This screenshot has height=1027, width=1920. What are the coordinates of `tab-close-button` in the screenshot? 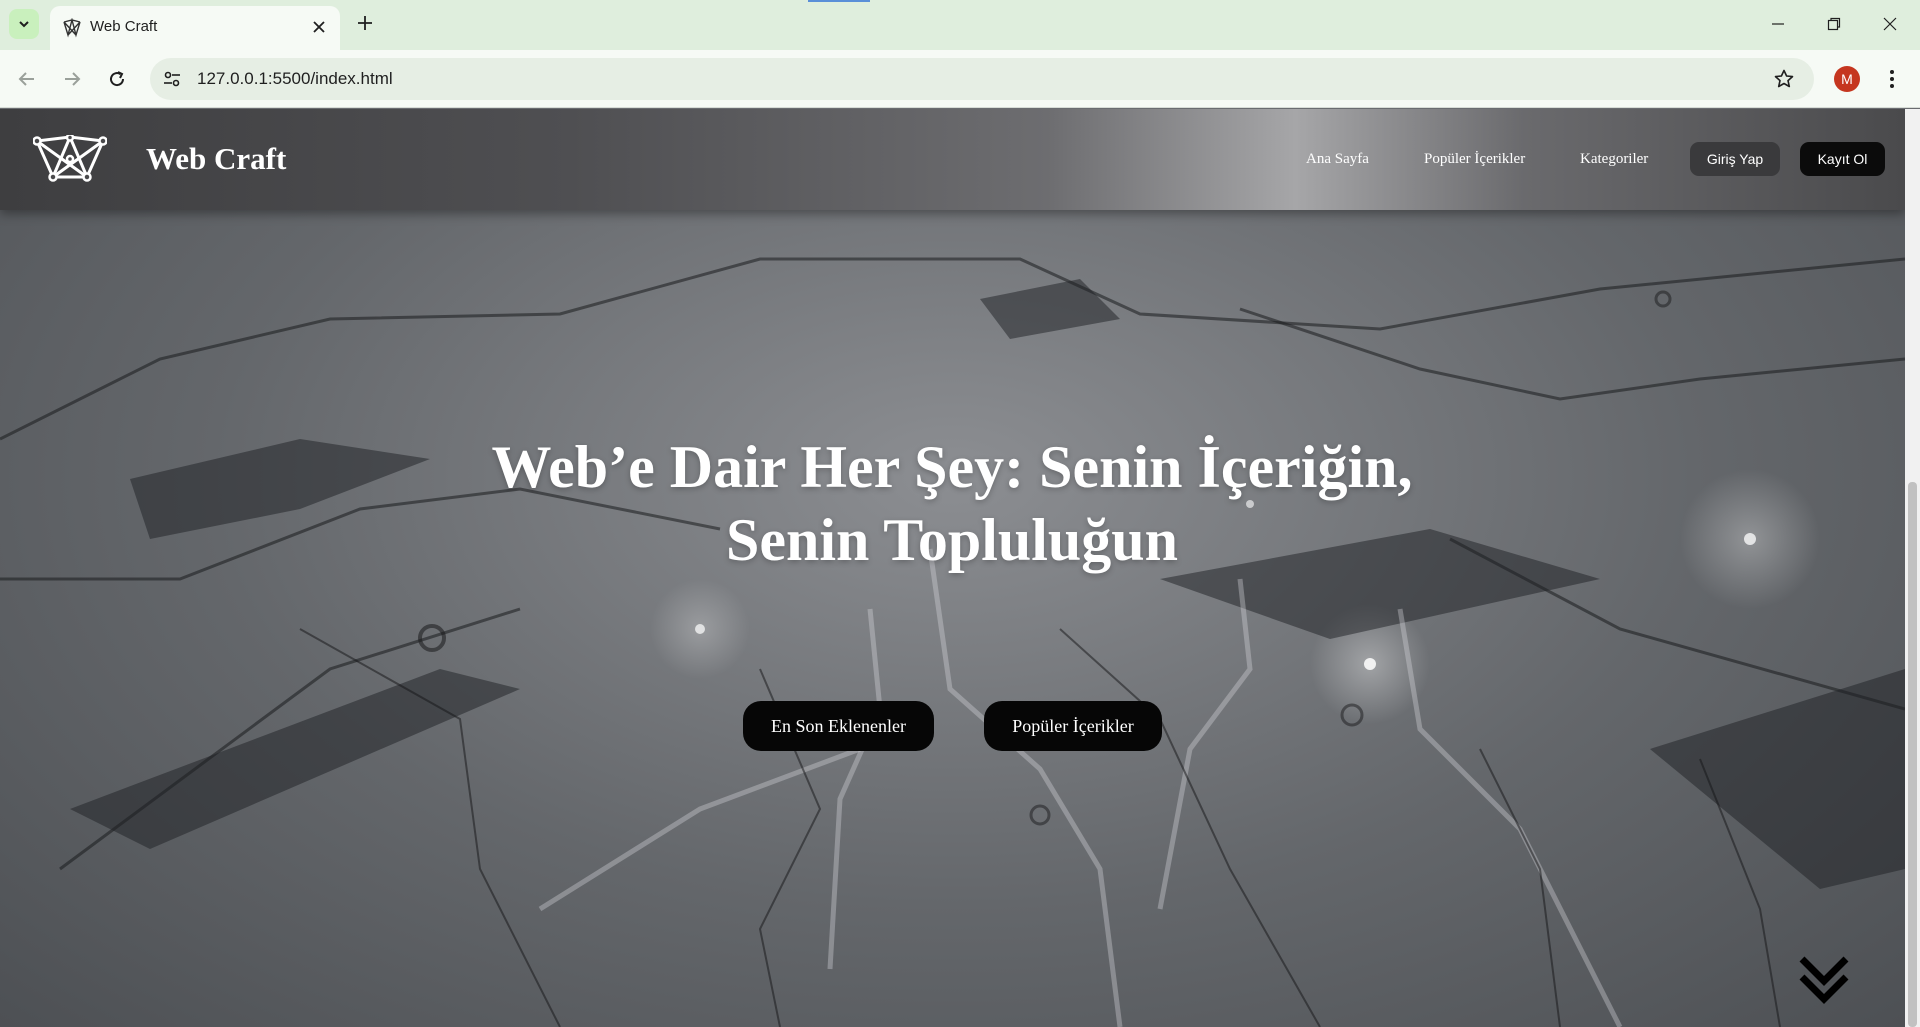 It's located at (319, 27).